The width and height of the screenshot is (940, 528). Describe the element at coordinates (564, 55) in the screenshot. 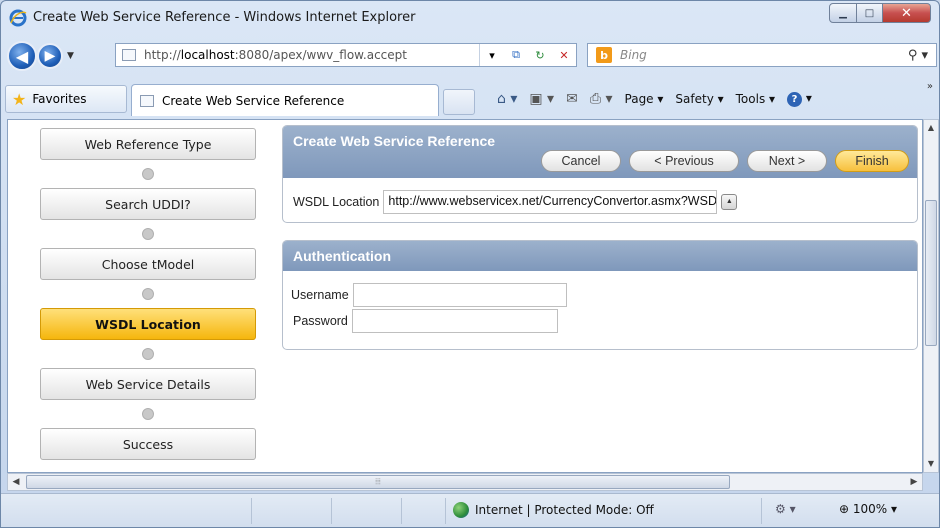

I see `stop-icon: ✕` at that location.